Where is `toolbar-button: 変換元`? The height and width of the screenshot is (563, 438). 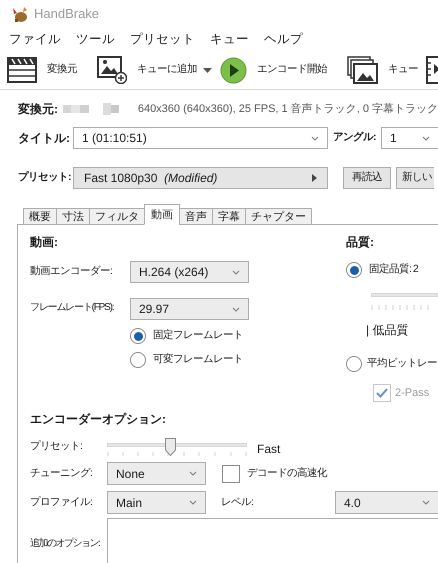
toolbar-button: 変換元 is located at coordinates (45, 70).